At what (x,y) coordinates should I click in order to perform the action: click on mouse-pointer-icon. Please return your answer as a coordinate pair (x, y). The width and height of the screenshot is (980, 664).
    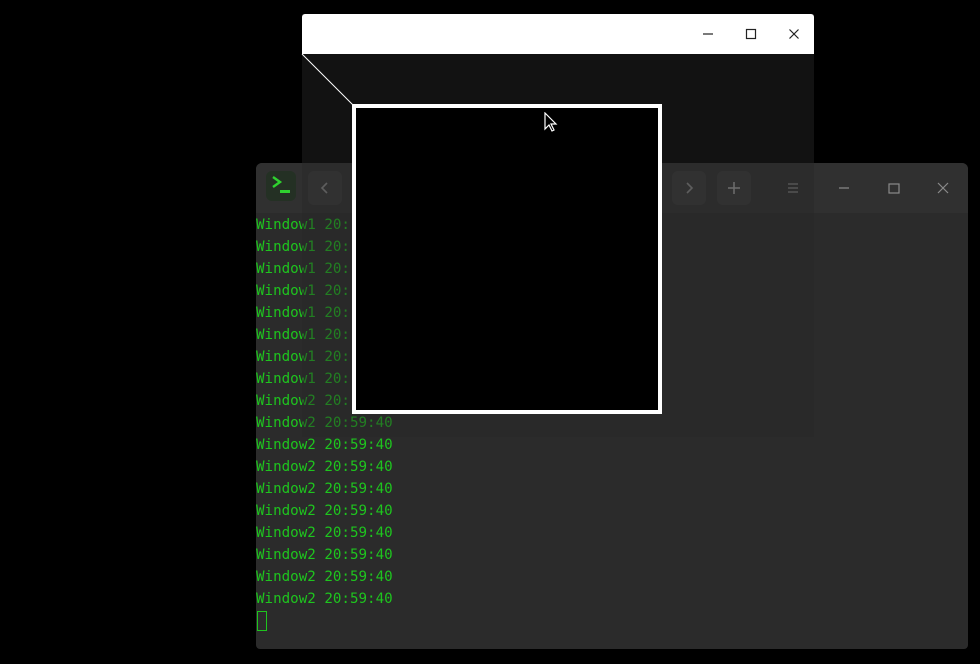
    Looking at the image, I should click on (551, 122).